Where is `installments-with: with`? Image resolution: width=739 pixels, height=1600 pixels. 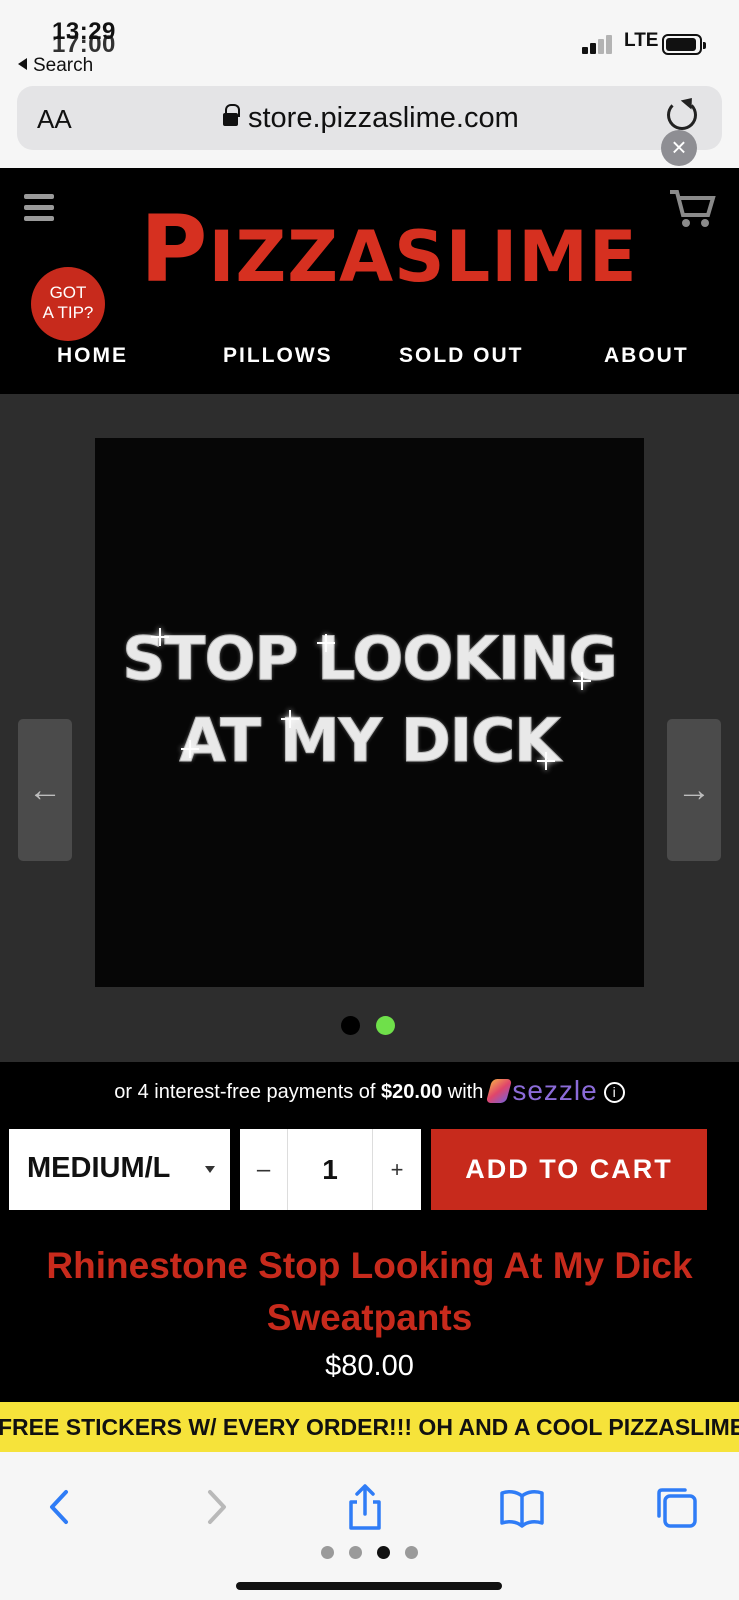 installments-with: with is located at coordinates (465, 1092).